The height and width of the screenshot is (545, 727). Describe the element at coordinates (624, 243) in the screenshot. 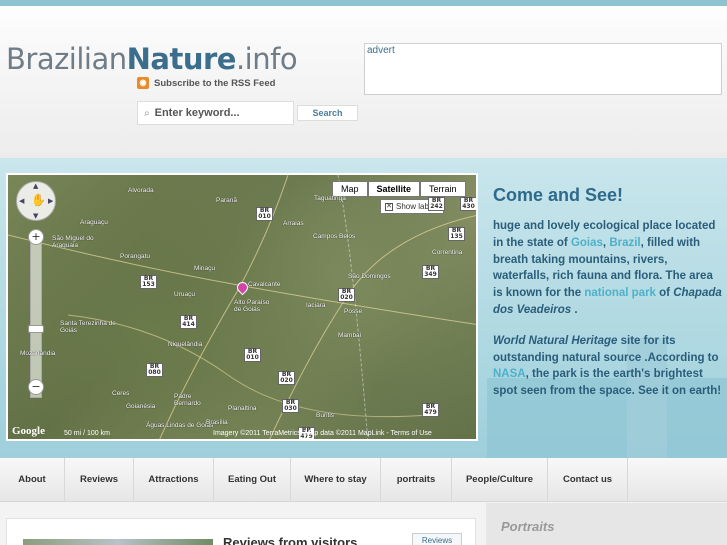

I see `link-brazil: Brazil` at that location.